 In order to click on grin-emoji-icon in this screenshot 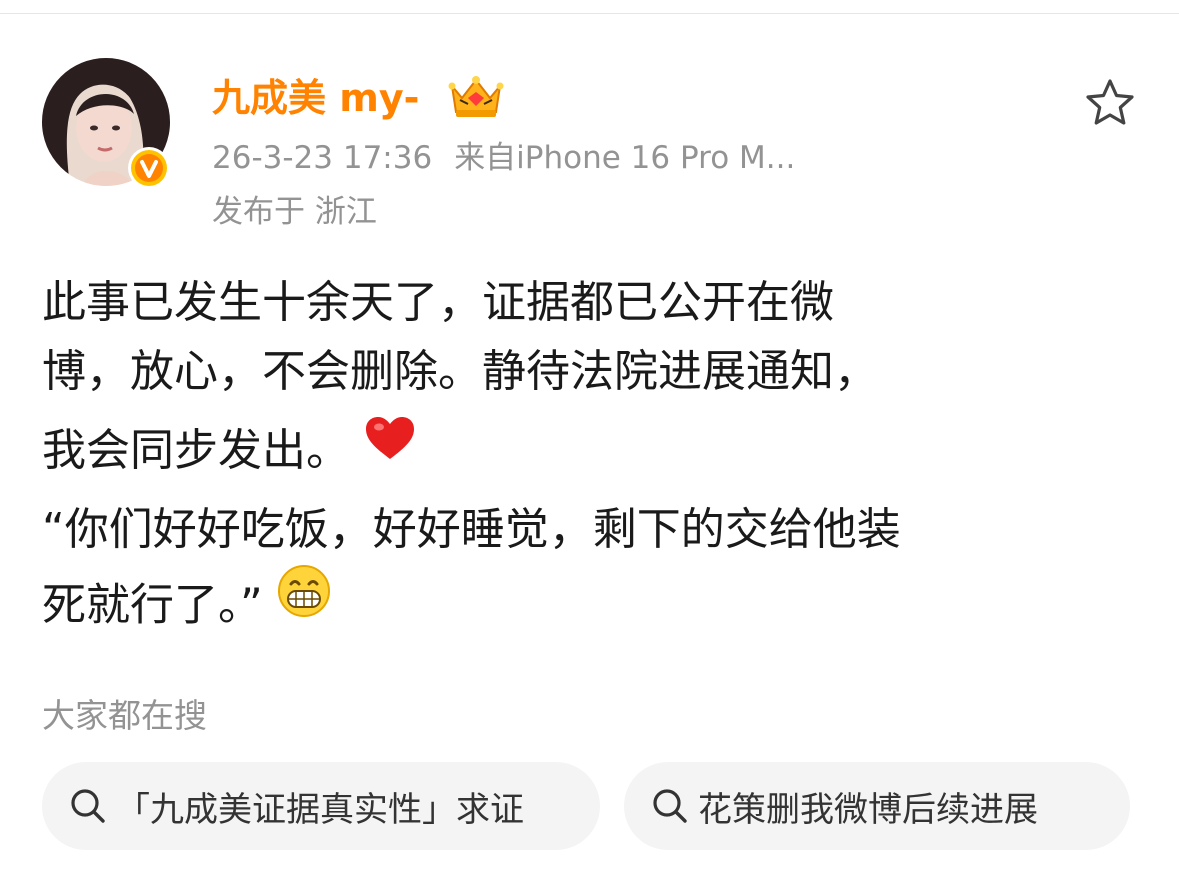, I will do `click(304, 601)`.